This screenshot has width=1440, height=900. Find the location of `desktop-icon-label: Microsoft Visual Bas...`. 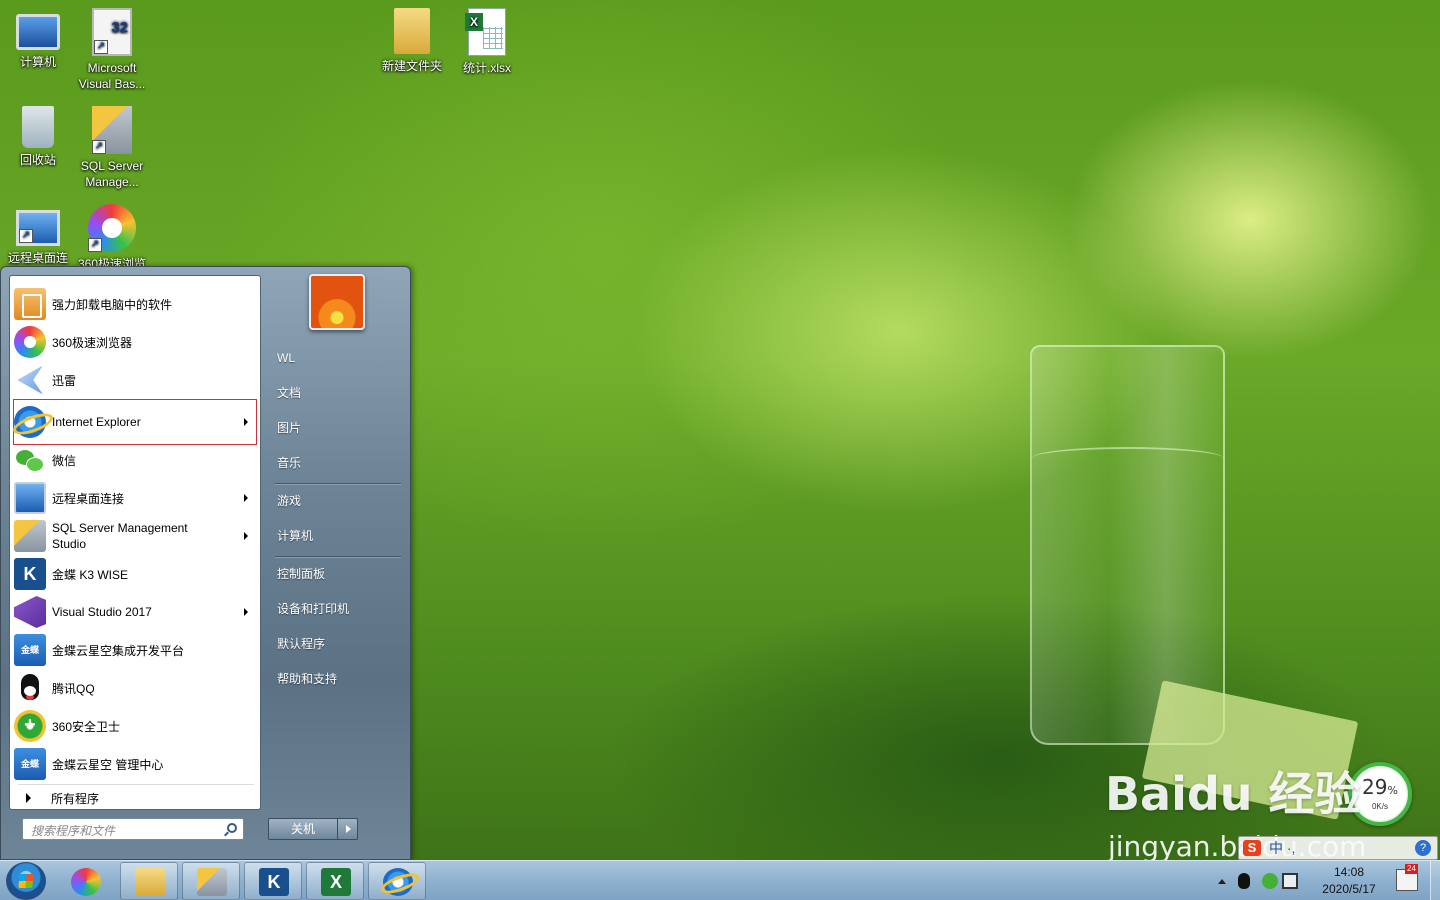

desktop-icon-label: Microsoft Visual Bas... is located at coordinates (112, 76).